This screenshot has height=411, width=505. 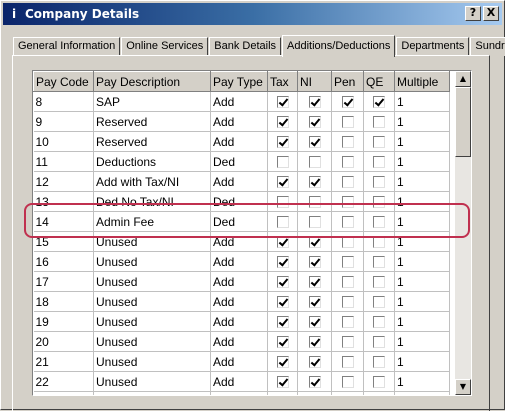 I want to click on table-row: 9 Reserved Add 1, so click(x=241, y=121).